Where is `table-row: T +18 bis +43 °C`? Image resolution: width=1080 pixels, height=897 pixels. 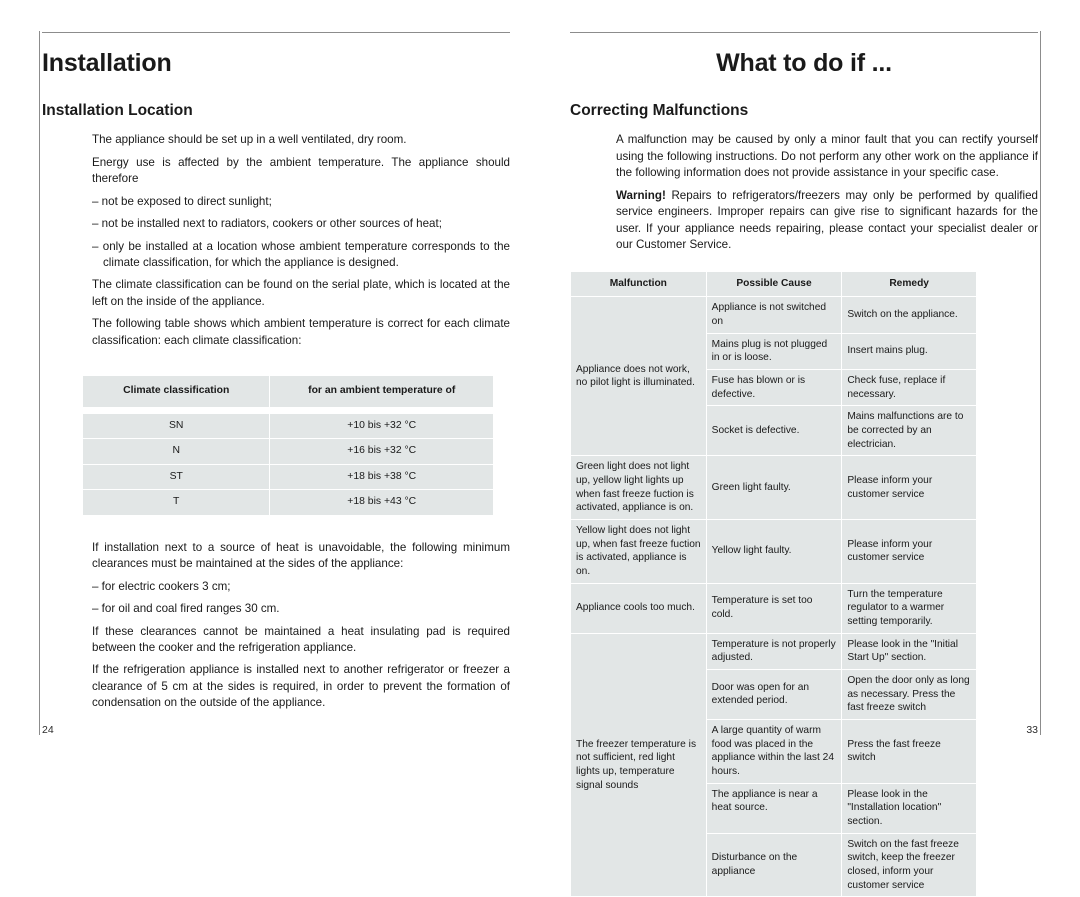 table-row: T +18 bis +43 °C is located at coordinates (288, 502).